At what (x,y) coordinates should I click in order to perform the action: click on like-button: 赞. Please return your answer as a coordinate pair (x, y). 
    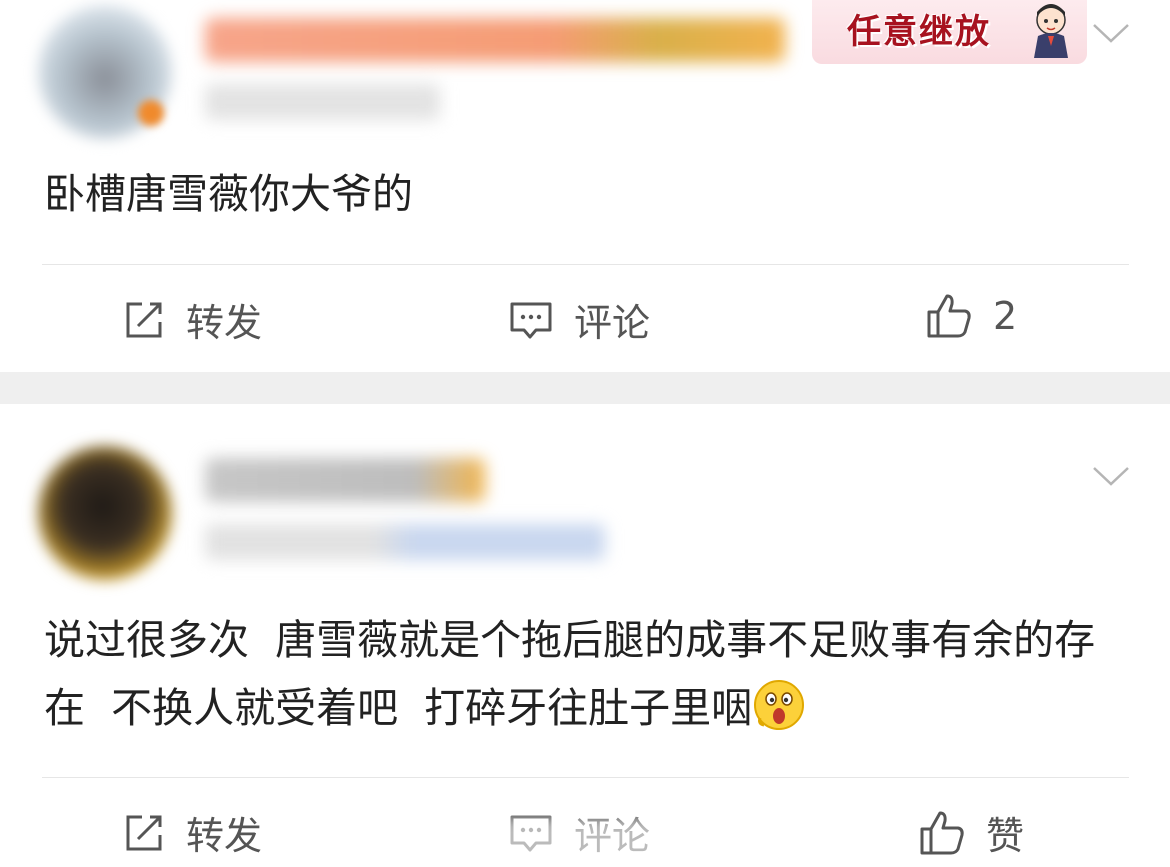
    Looking at the image, I should click on (971, 832).